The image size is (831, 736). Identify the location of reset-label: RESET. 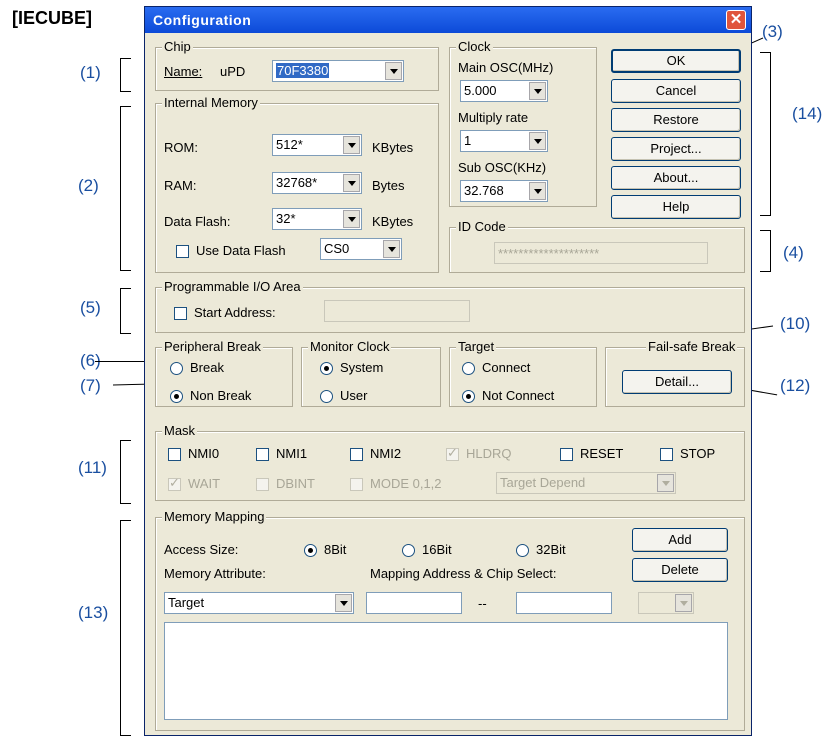
(602, 453).